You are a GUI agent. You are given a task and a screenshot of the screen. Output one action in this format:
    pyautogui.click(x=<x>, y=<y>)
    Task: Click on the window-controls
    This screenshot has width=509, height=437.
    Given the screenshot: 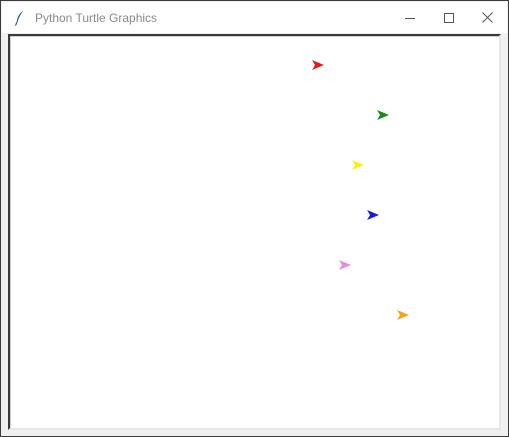 What is the action you would take?
    pyautogui.click(x=448, y=17)
    